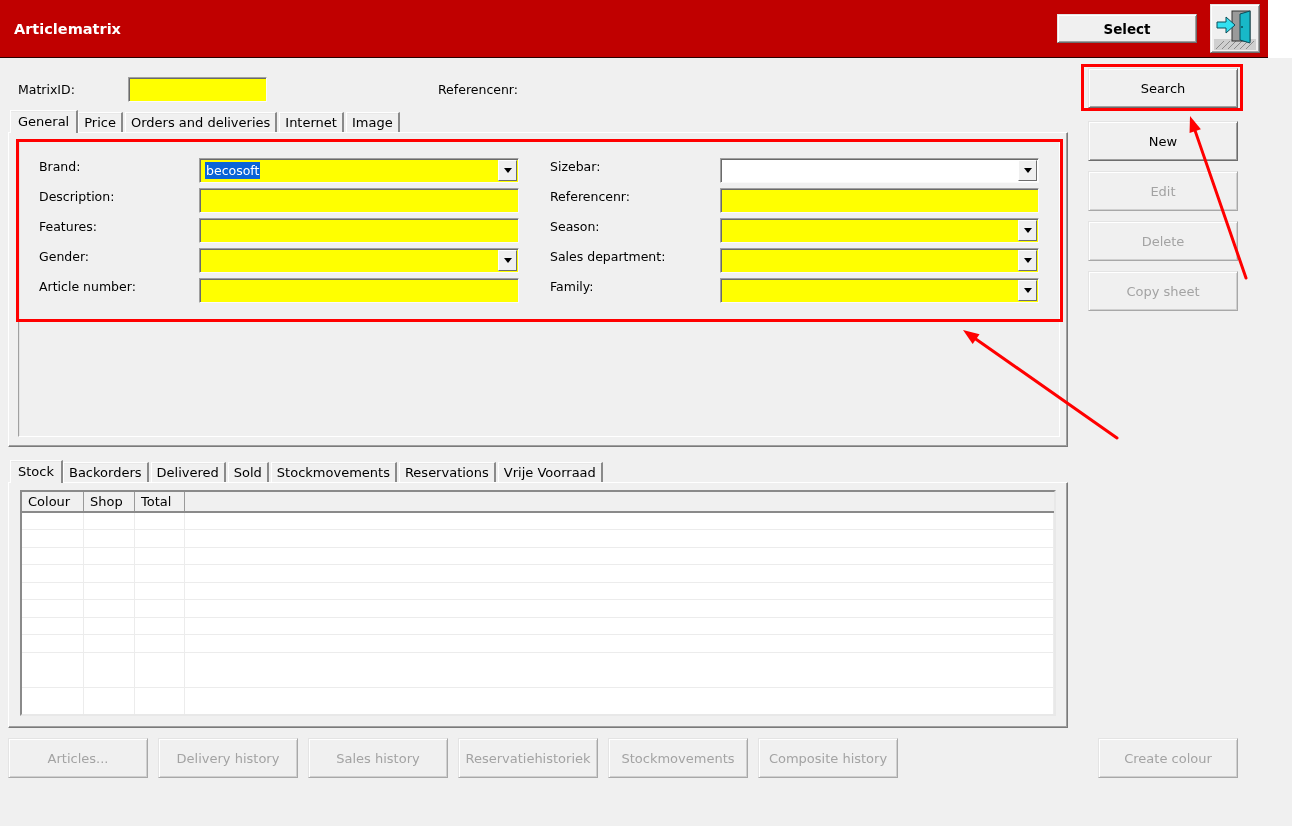 The image size is (1292, 826). Describe the element at coordinates (608, 257) in the screenshot. I see `field-label: Sales department:` at that location.